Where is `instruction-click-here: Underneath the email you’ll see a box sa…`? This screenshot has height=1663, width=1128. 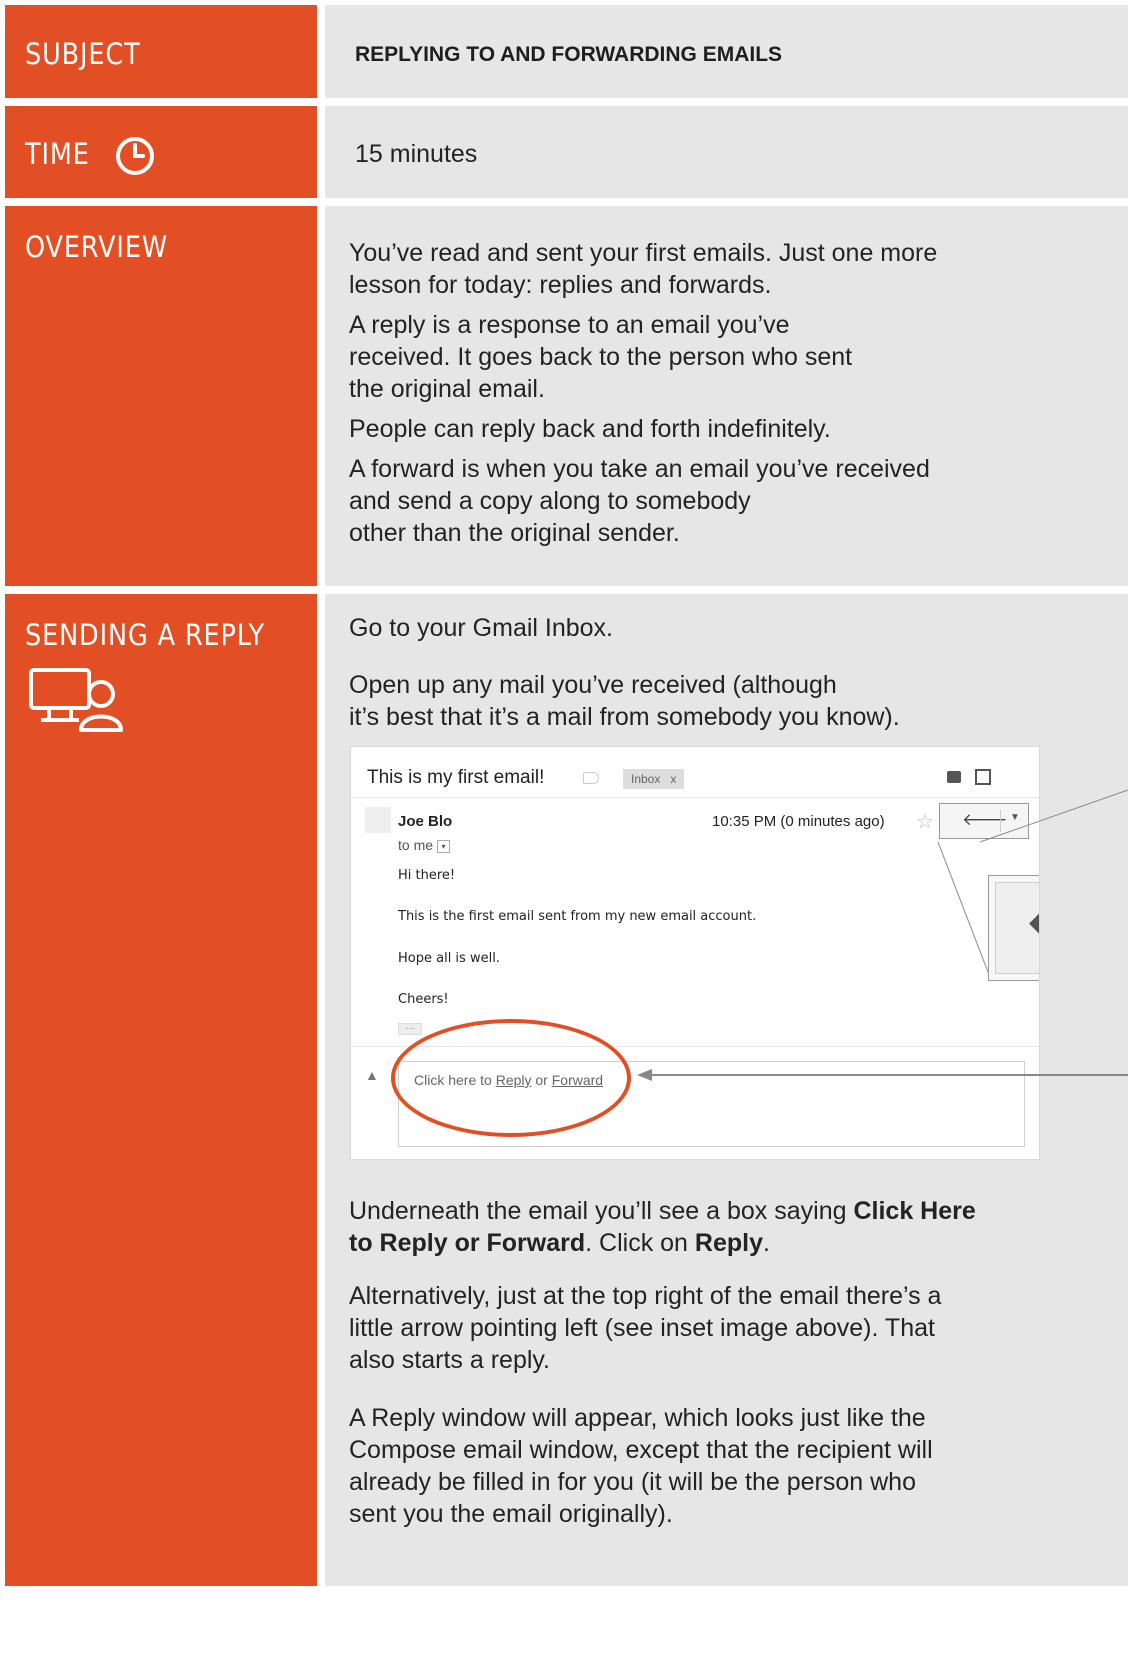
instruction-click-here: Underneath the email you’ll see a box sa… is located at coordinates (662, 1227).